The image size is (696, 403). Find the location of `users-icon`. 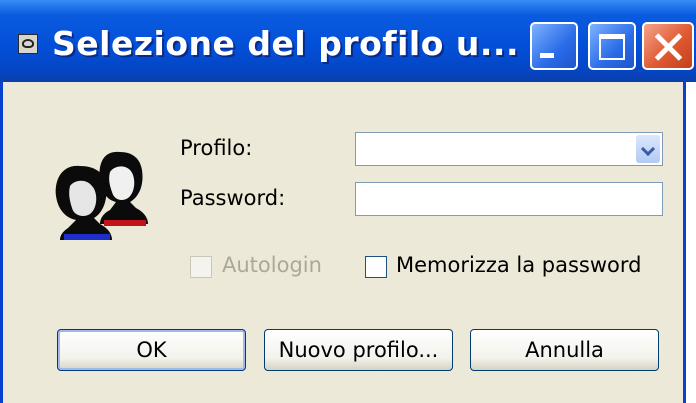

users-icon is located at coordinates (101, 195).